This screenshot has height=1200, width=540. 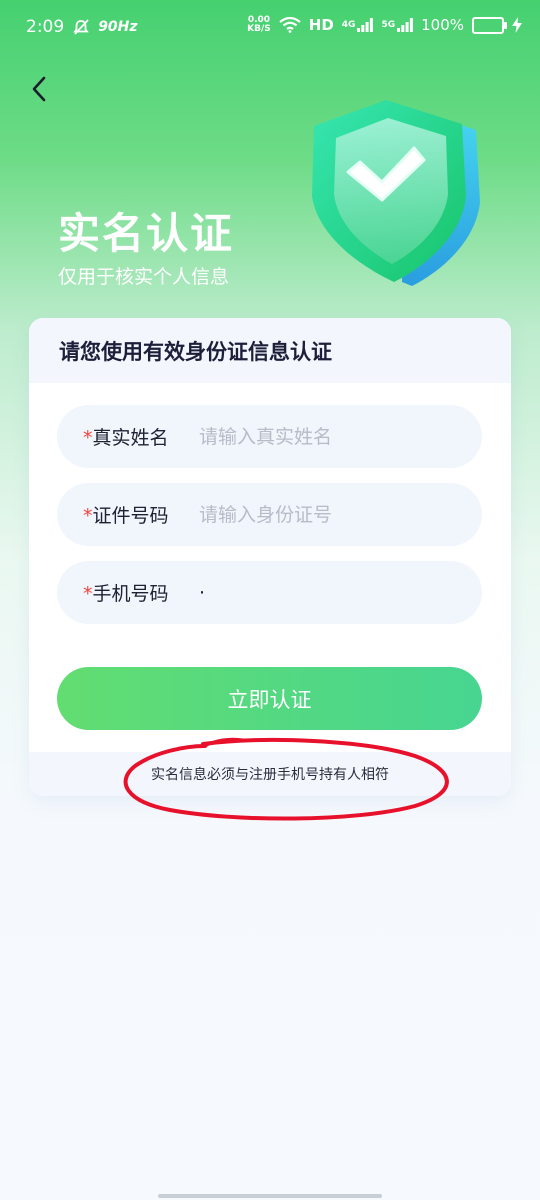 What do you see at coordinates (321, 25) in the screenshot?
I see `hd-indicator: HD` at bounding box center [321, 25].